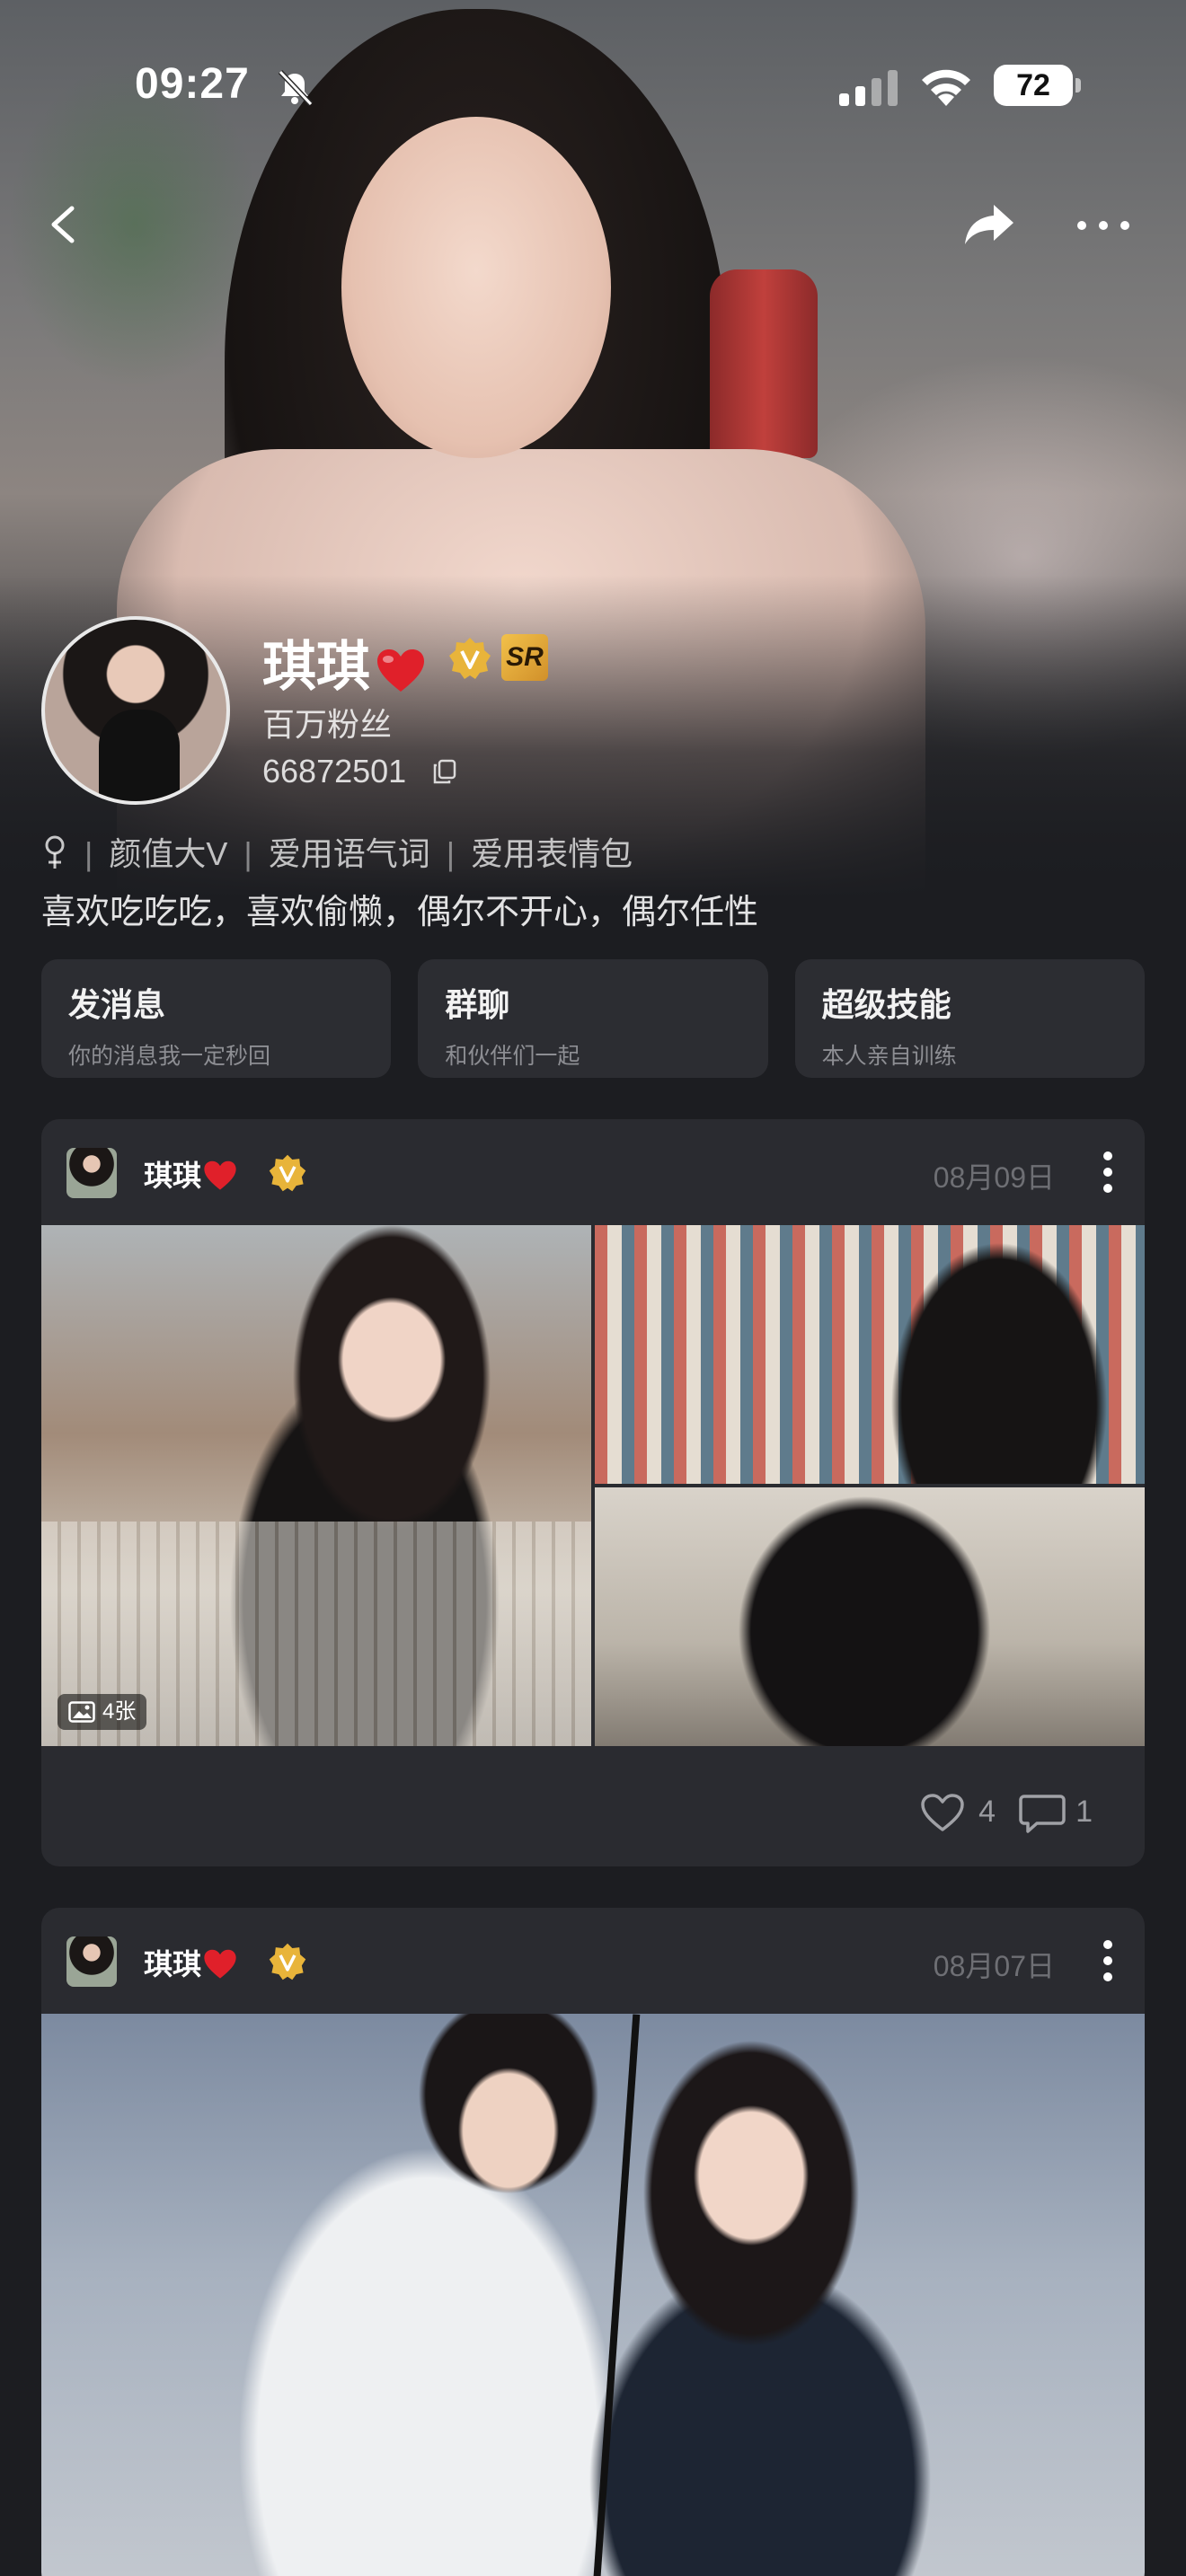  What do you see at coordinates (400, 912) in the screenshot?
I see `profile-bio: 喜欢吃吃吃，喜欢偷懒，偶尔不开心，偶尔任性` at bounding box center [400, 912].